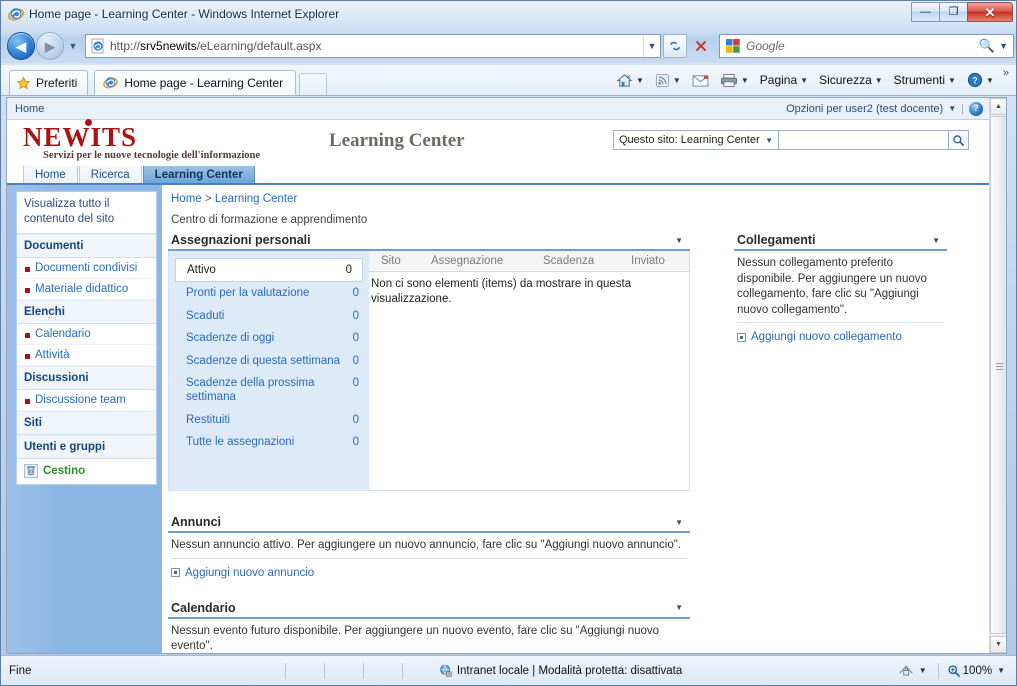 The width and height of the screenshot is (1017, 686). Describe the element at coordinates (976, 108) in the screenshot. I see `help-icon: ?` at that location.